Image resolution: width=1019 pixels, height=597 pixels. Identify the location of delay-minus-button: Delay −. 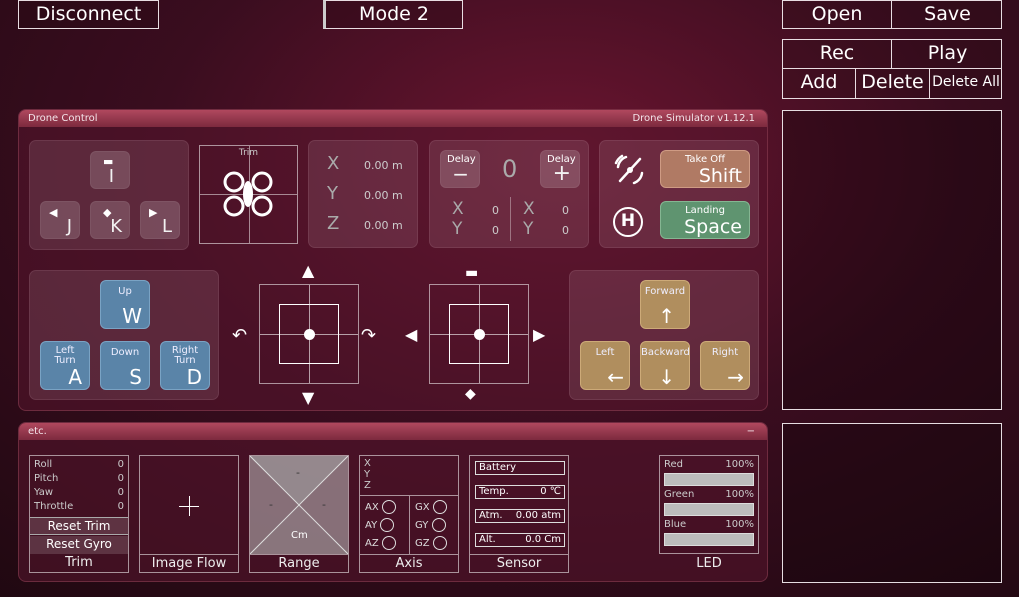
(460, 169).